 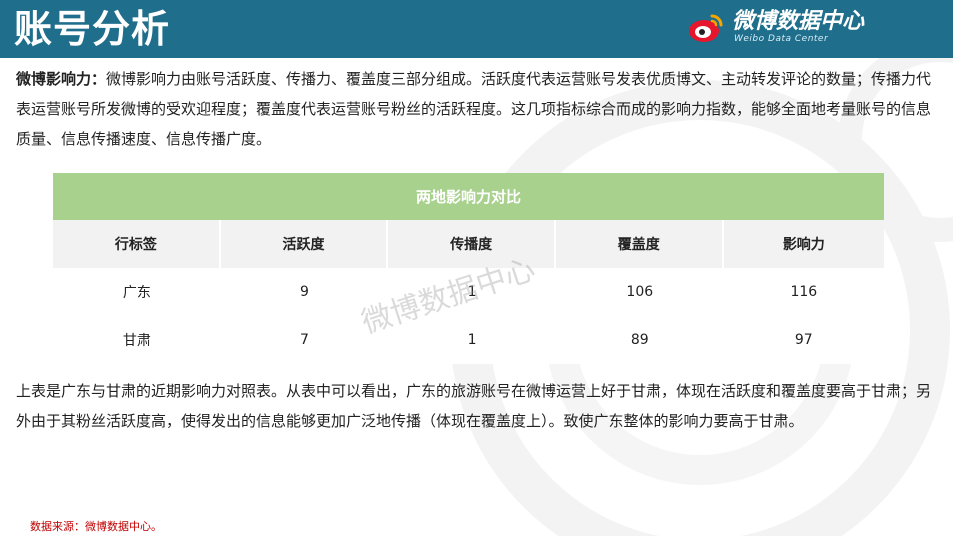 What do you see at coordinates (706, 28) in the screenshot?
I see `weibo-logo-icon` at bounding box center [706, 28].